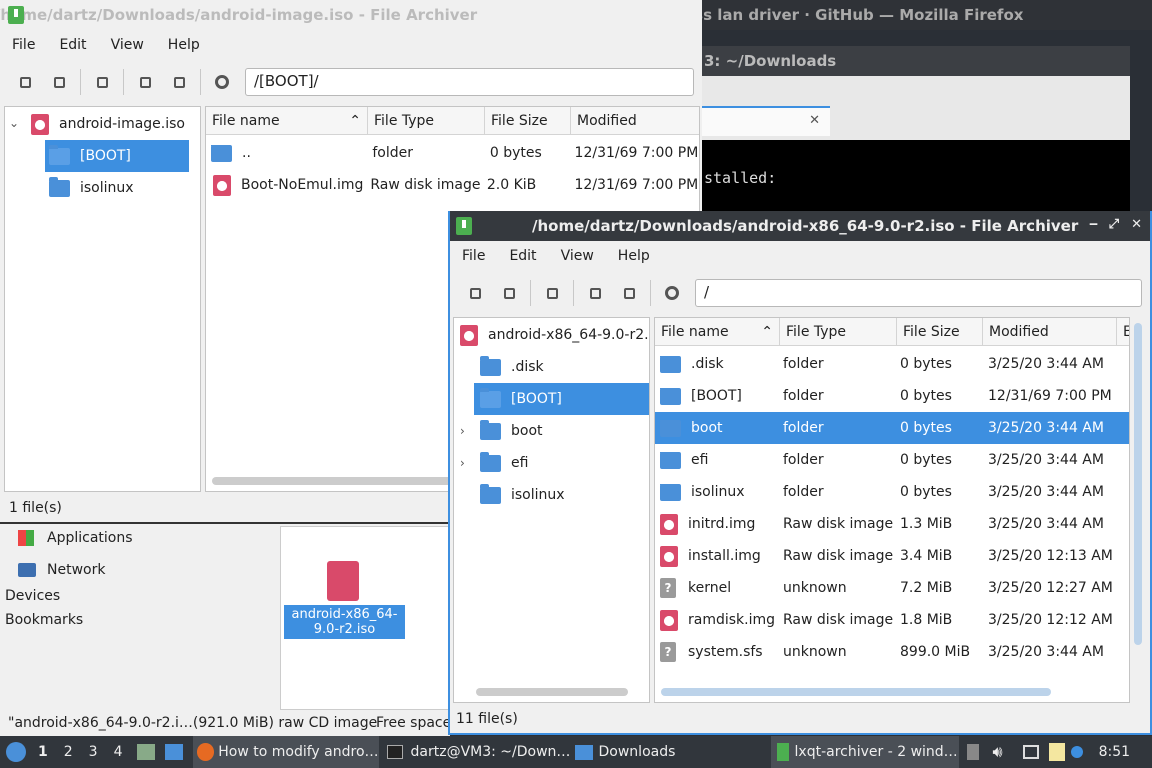 The height and width of the screenshot is (768, 1152). What do you see at coordinates (122, 124) in the screenshot?
I see `tree-label: android-image.iso` at bounding box center [122, 124].